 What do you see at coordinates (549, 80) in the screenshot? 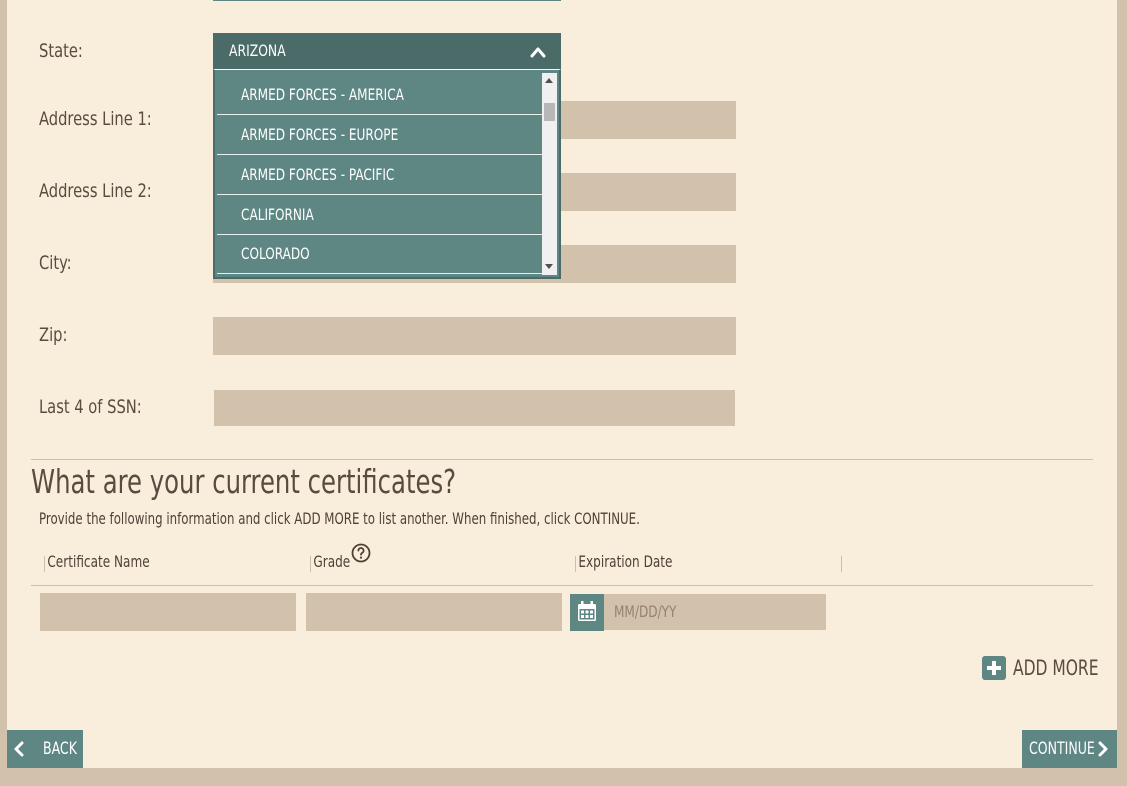
I see `scroll-up-arrow-icon` at bounding box center [549, 80].